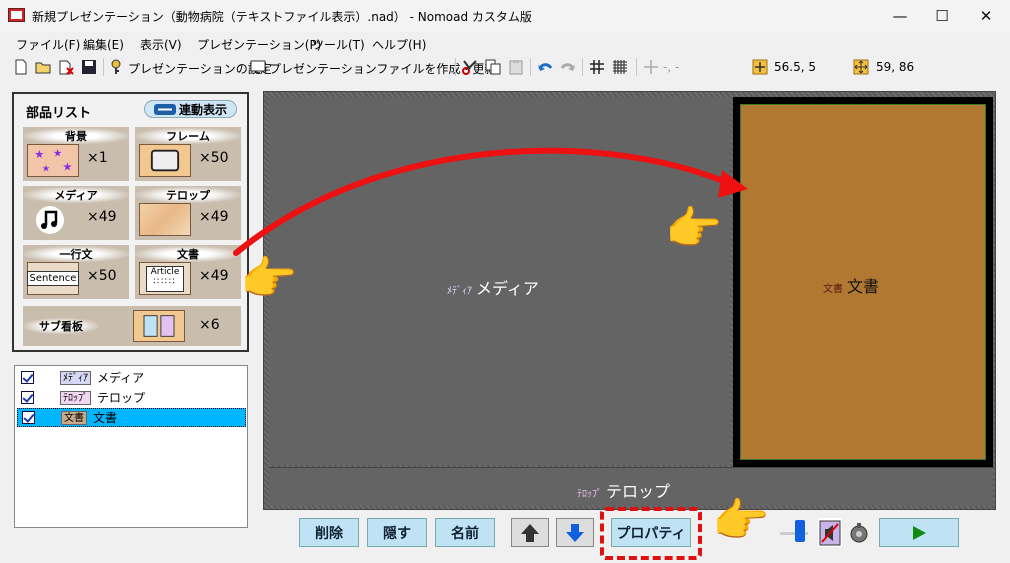 This screenshot has height=563, width=1010. Describe the element at coordinates (597, 67) in the screenshot. I see `grid-icon` at that location.